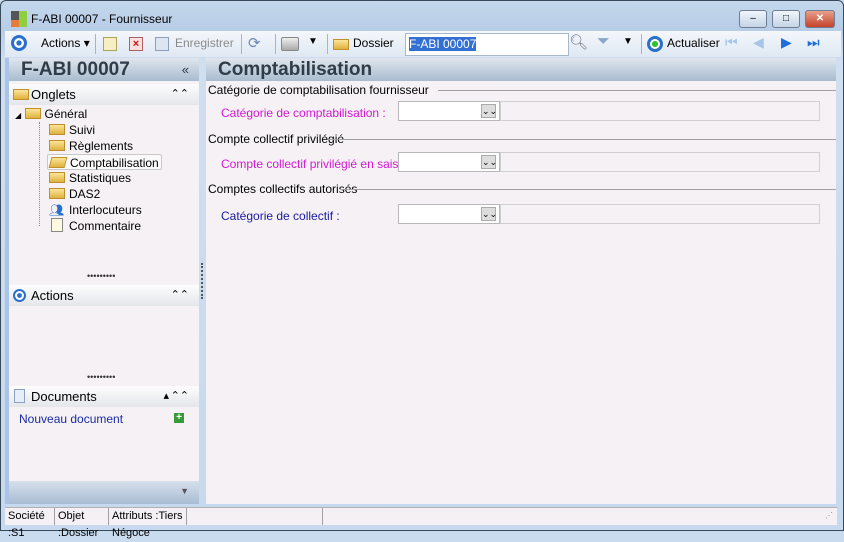 Image resolution: width=844 pixels, height=542 pixels. What do you see at coordinates (104, 94) in the screenshot?
I see `tabs-section-header: Onglets ⌃⌃` at bounding box center [104, 94].